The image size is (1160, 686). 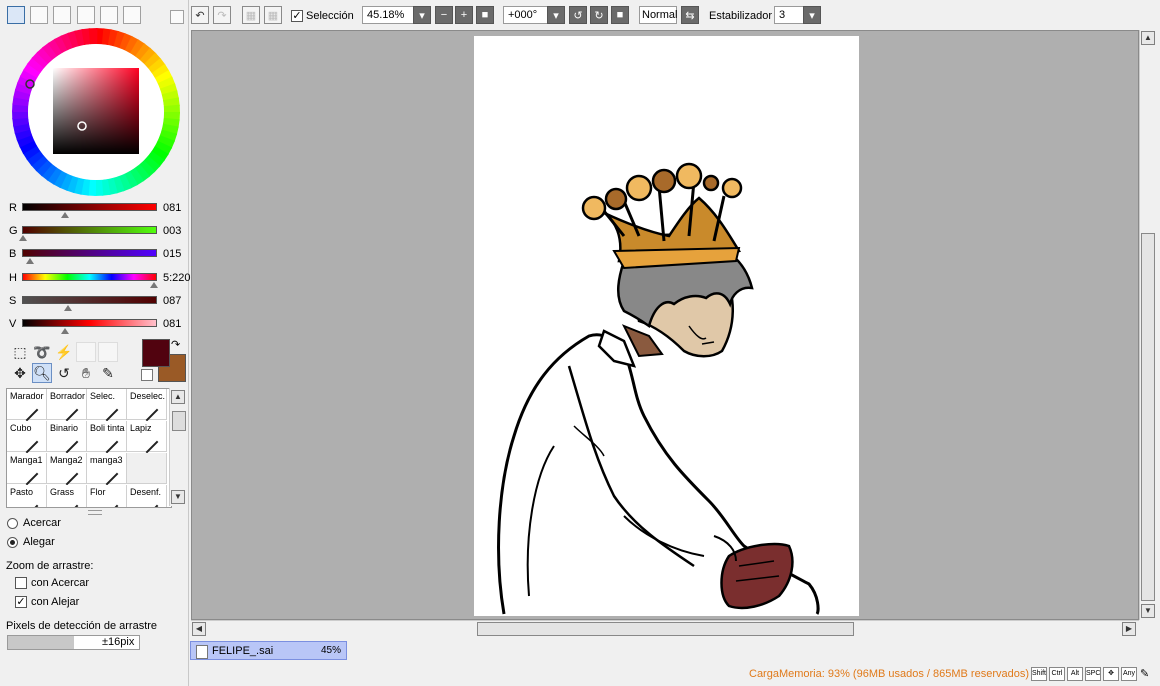 I want to click on brush-selec-: Selec., so click(x=107, y=405).